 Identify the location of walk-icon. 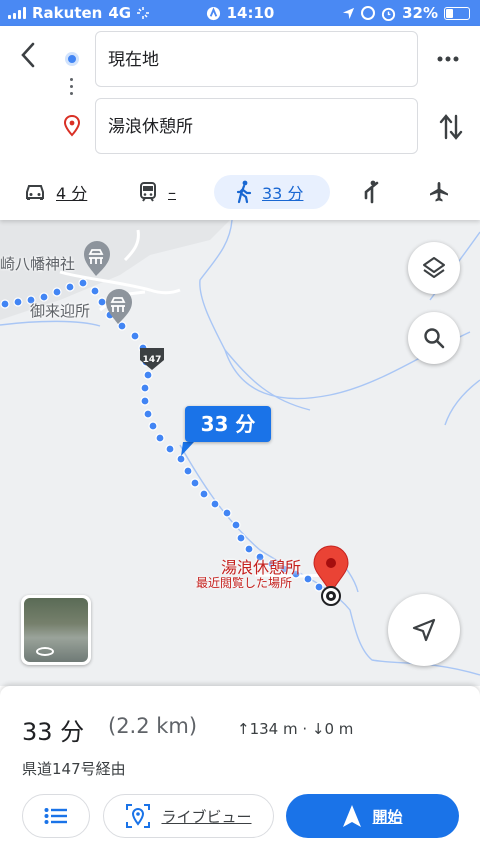
(244, 192).